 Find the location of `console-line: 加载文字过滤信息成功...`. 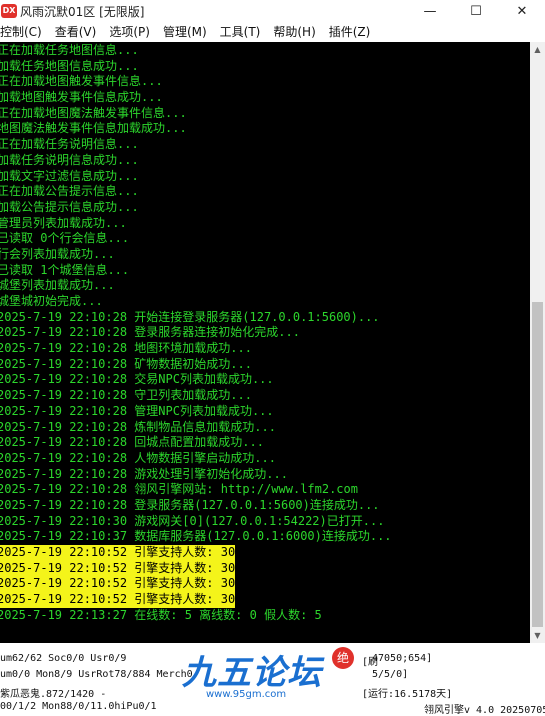

console-line: 加载文字过滤信息成功... is located at coordinates (69, 175).